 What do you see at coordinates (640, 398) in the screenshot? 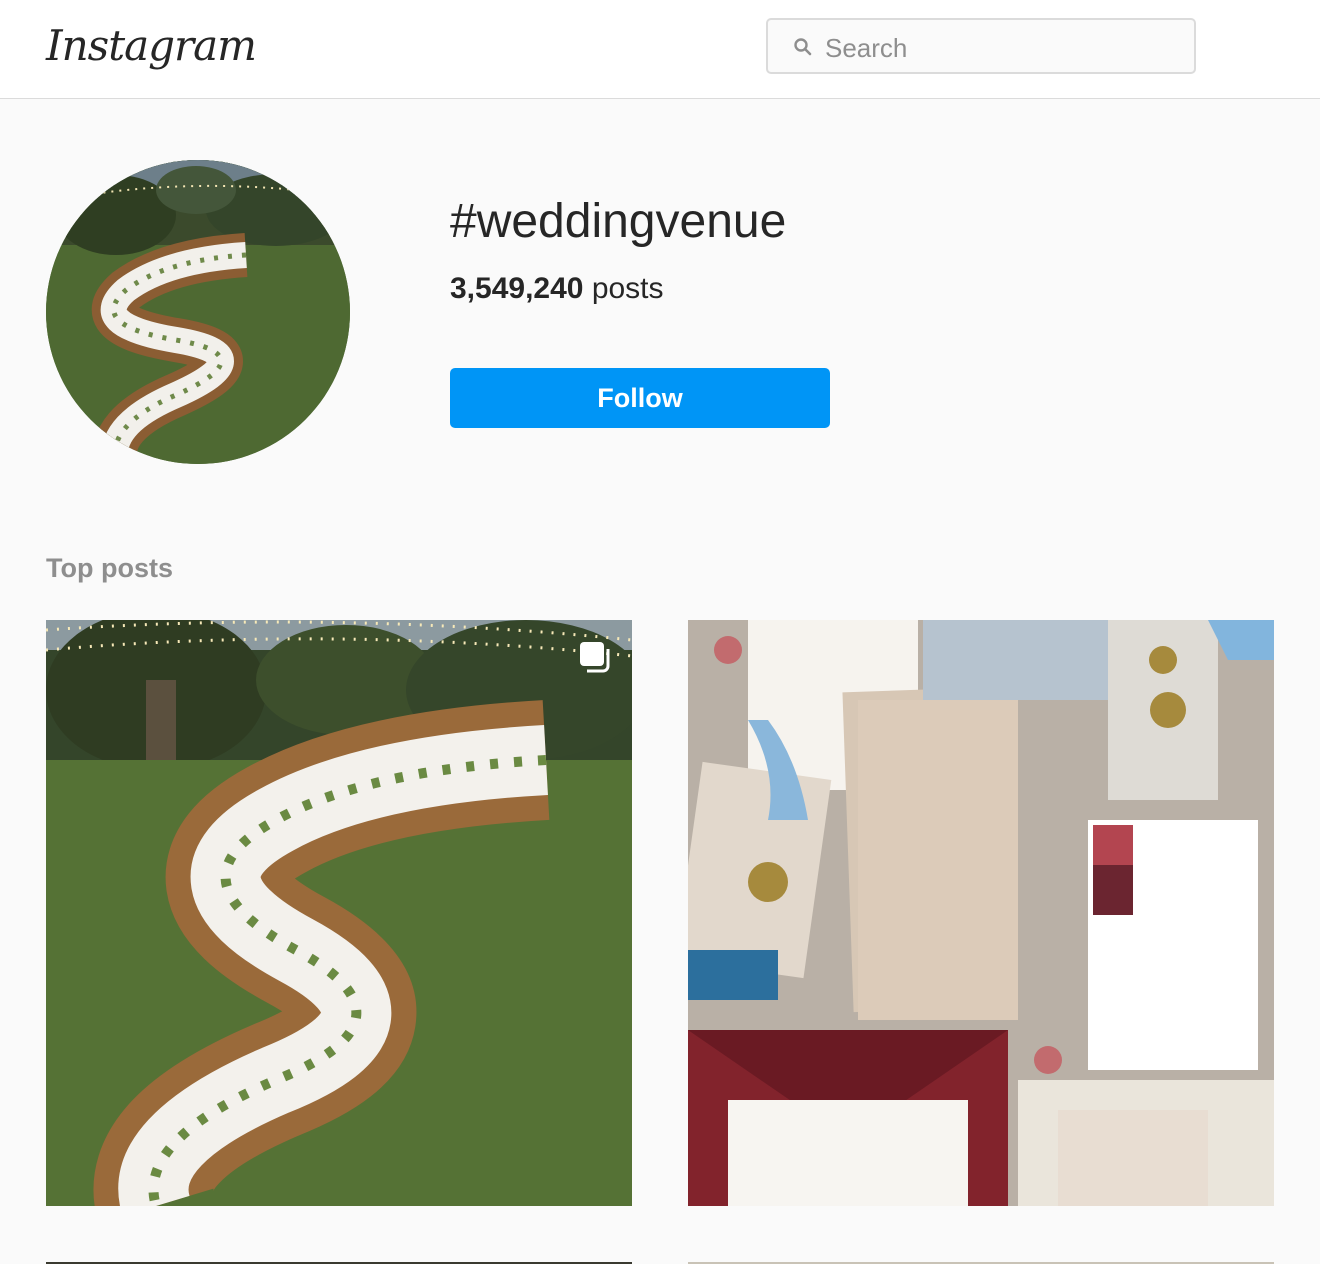
I see `follow-button: Follow` at bounding box center [640, 398].